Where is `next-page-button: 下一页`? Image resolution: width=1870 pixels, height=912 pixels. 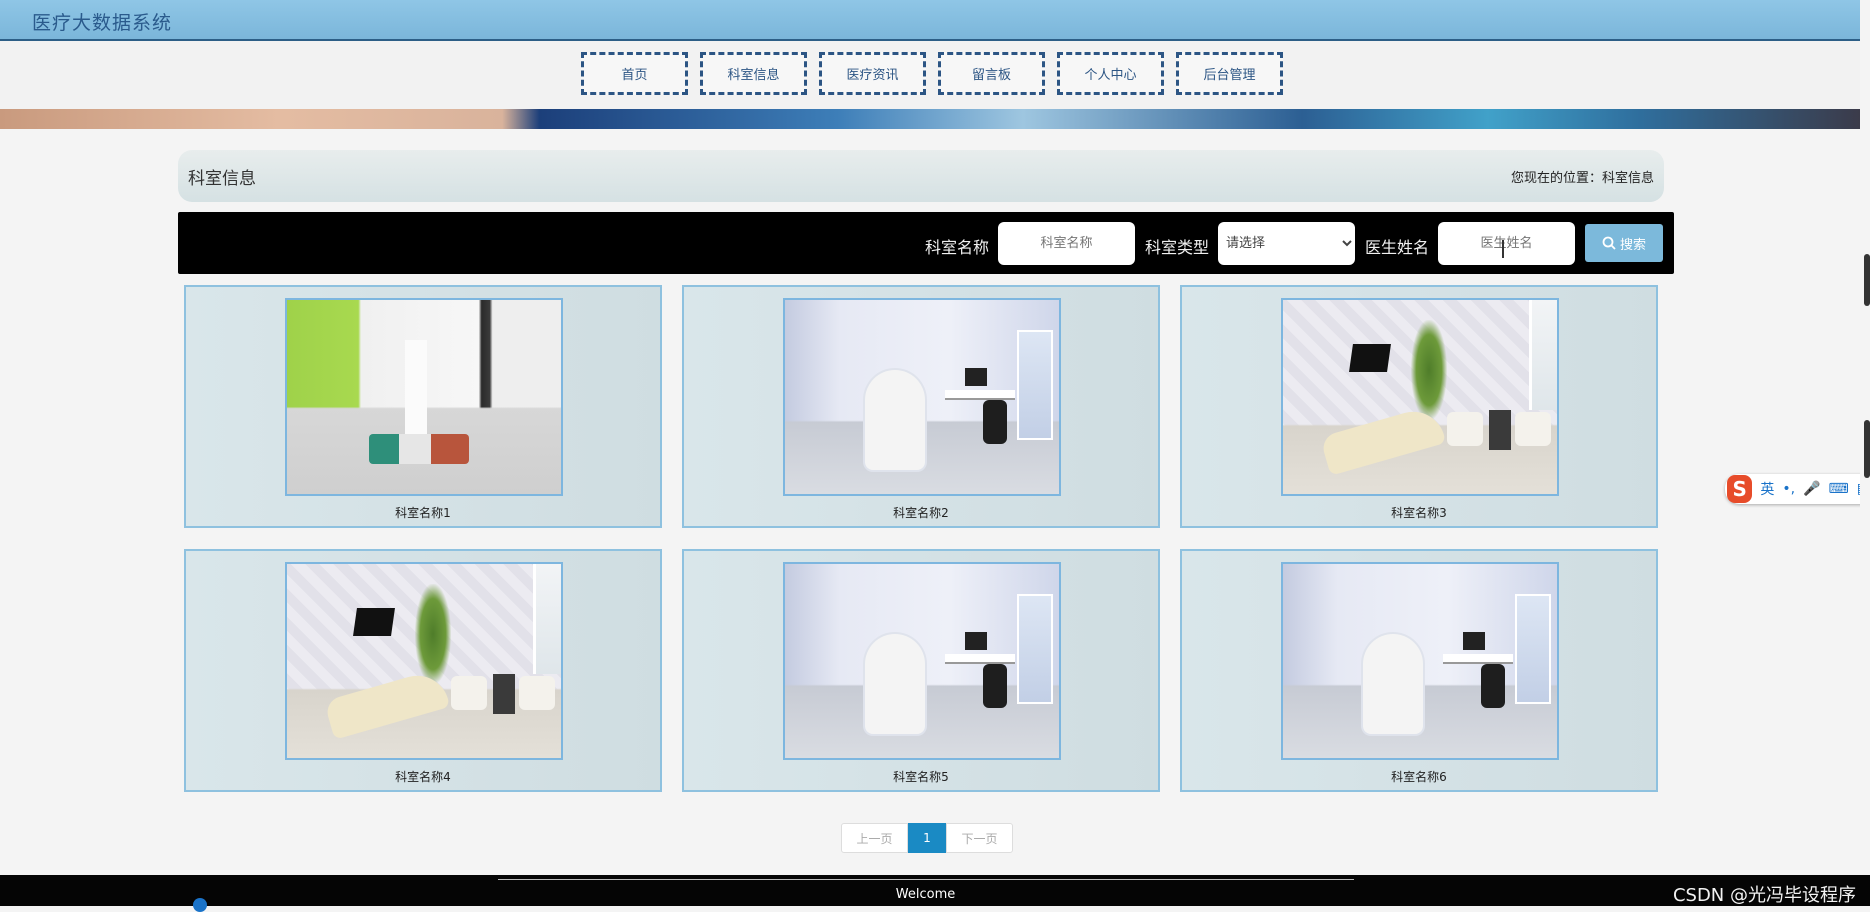
next-page-button: 下一页 is located at coordinates (979, 838).